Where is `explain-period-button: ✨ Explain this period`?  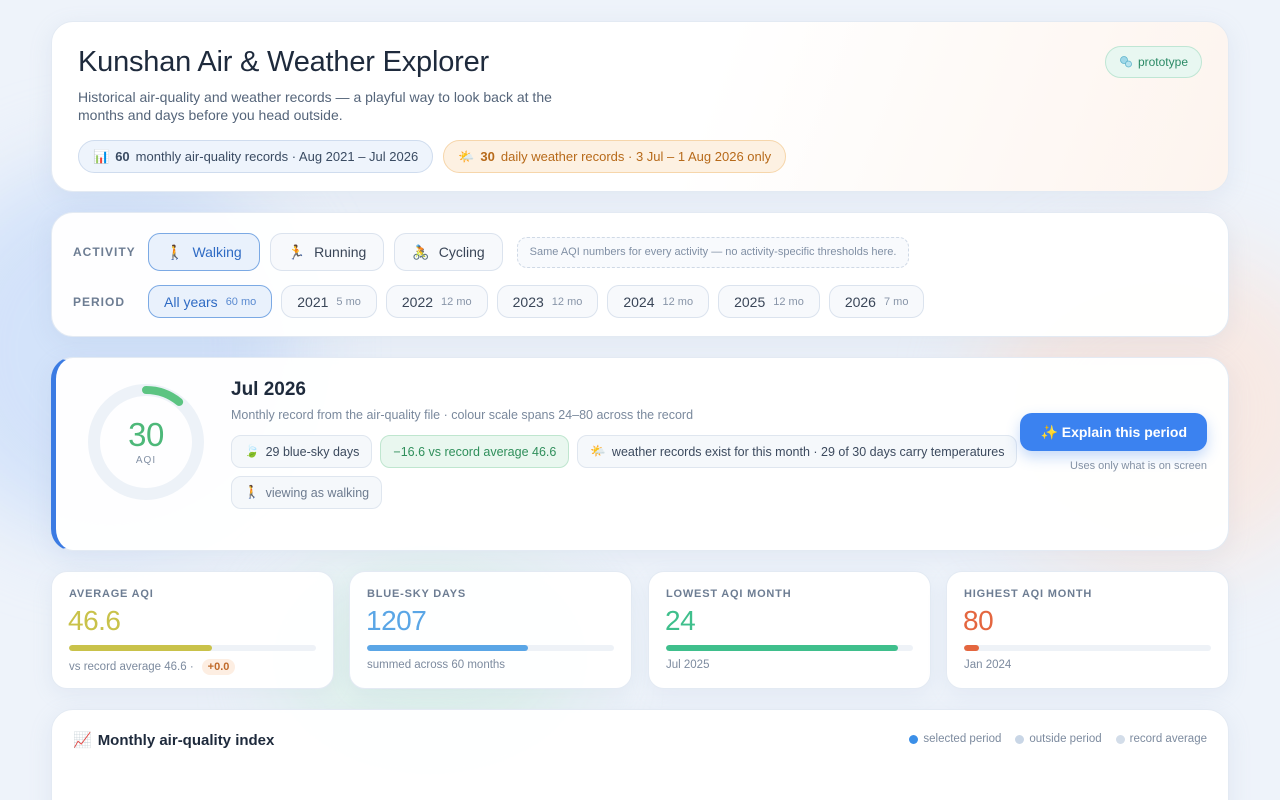 explain-period-button: ✨ Explain this period is located at coordinates (1113, 432).